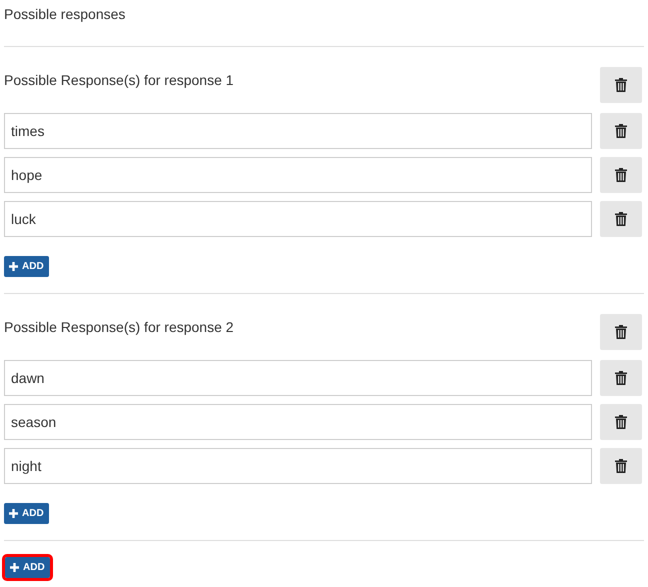 Image resolution: width=648 pixels, height=587 pixels. What do you see at coordinates (298, 219) in the screenshot?
I see `input-field: luck` at bounding box center [298, 219].